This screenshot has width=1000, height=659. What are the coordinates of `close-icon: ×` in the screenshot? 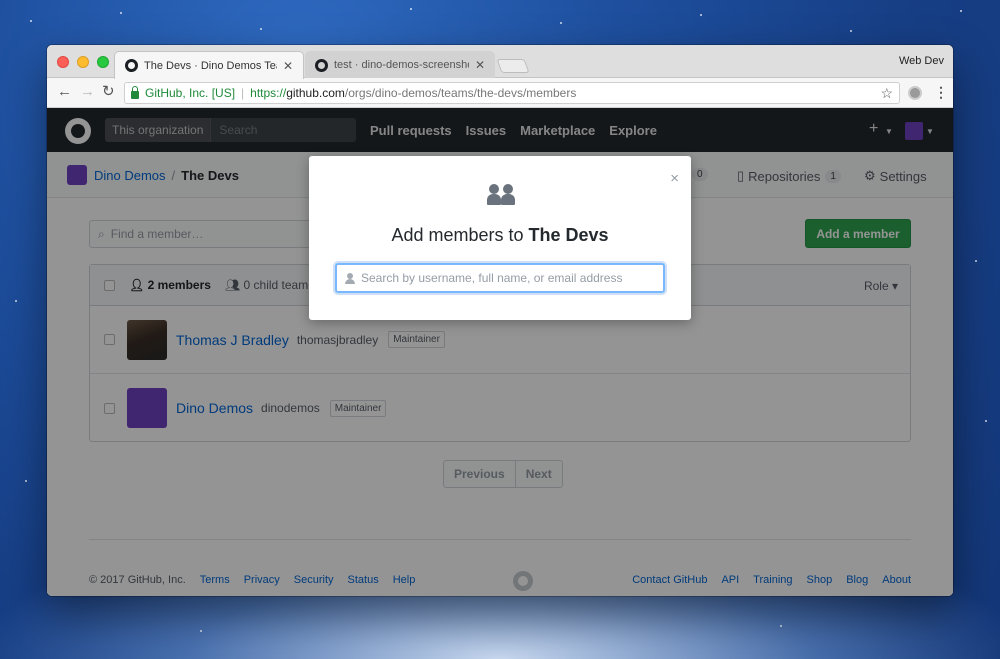 It's located at (674, 178).